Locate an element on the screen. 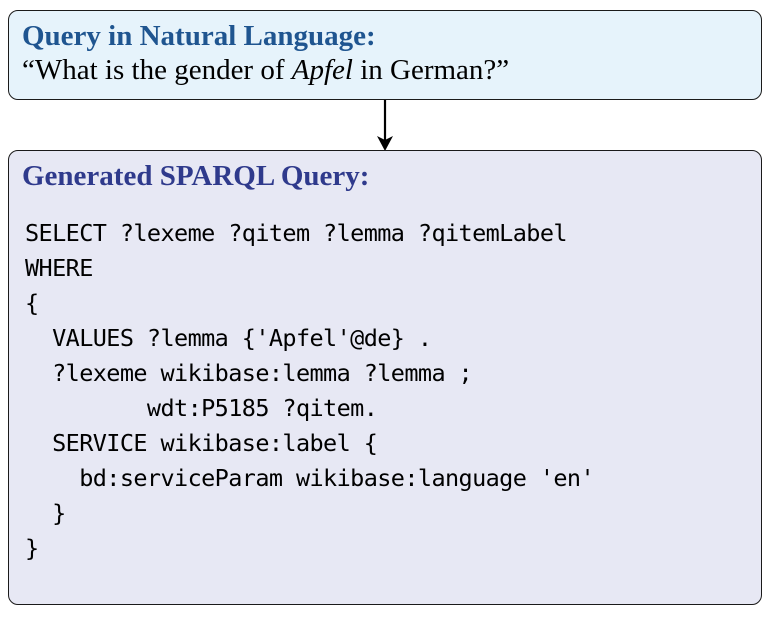 The image size is (770, 620). natural-language-query-text: “What is the gender of Apfel in German?” is located at coordinates (385, 70).